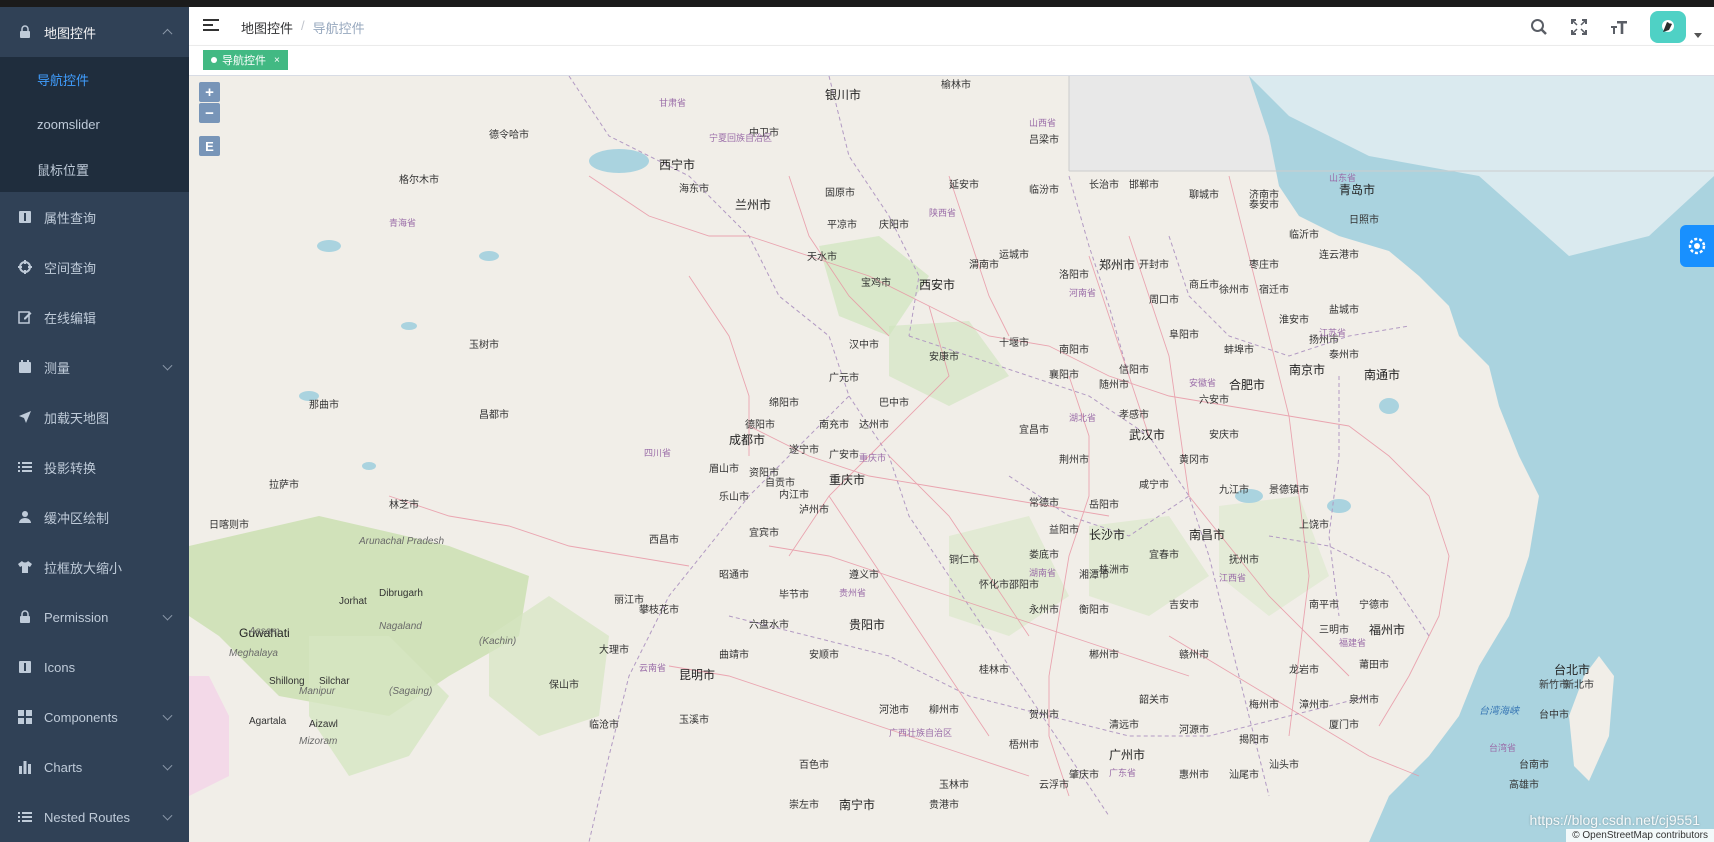  What do you see at coordinates (697, 675) in the screenshot?
I see `map-place-label: 昆明市` at bounding box center [697, 675].